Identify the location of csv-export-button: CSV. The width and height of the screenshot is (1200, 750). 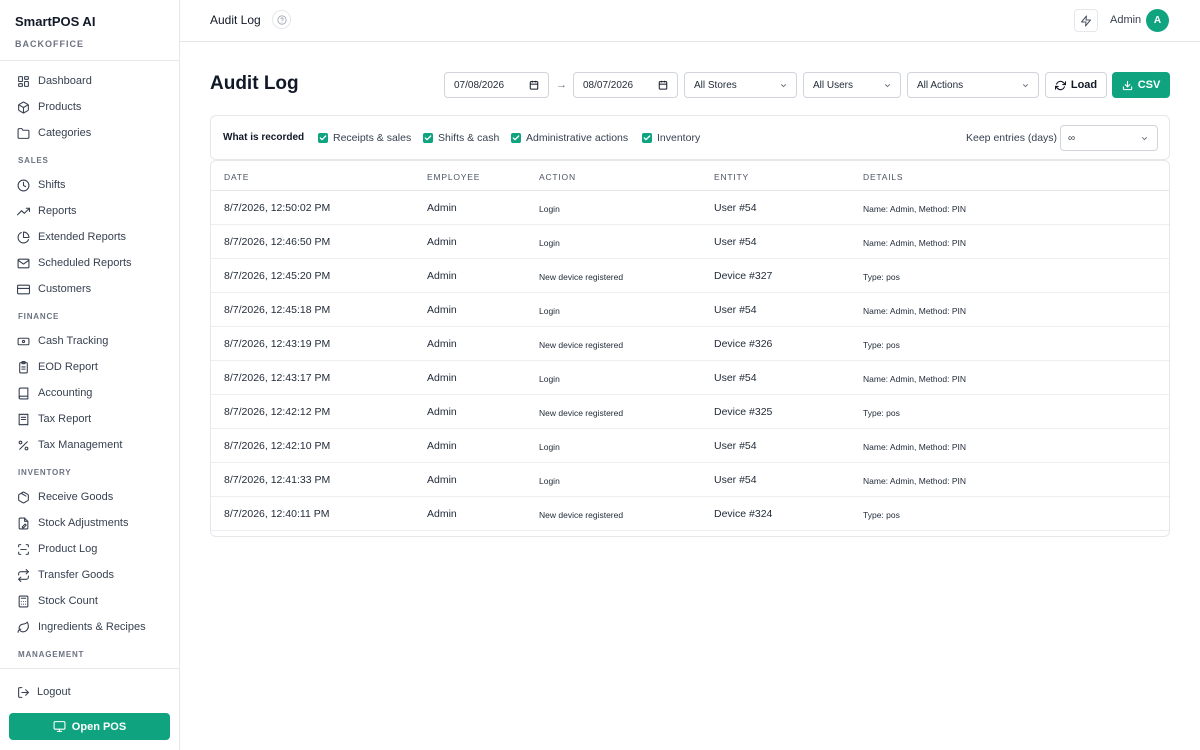
(1141, 85).